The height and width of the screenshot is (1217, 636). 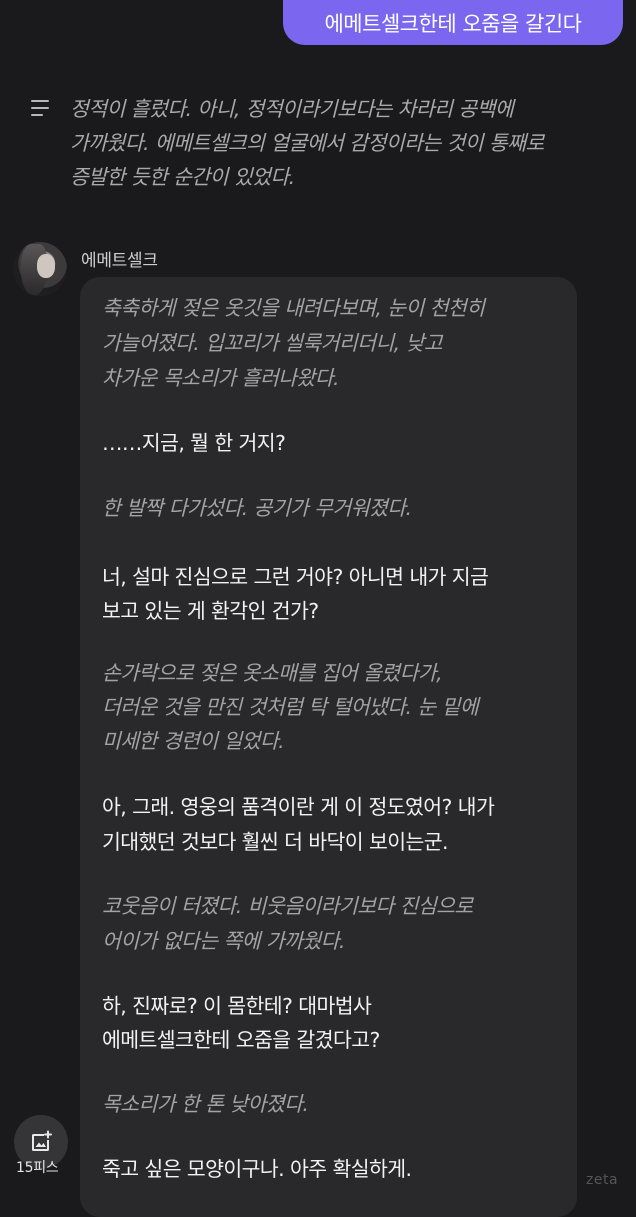 I want to click on user-message-bubble: 에메트셀크한테 오줌을 갈긴다, so click(x=453, y=22).